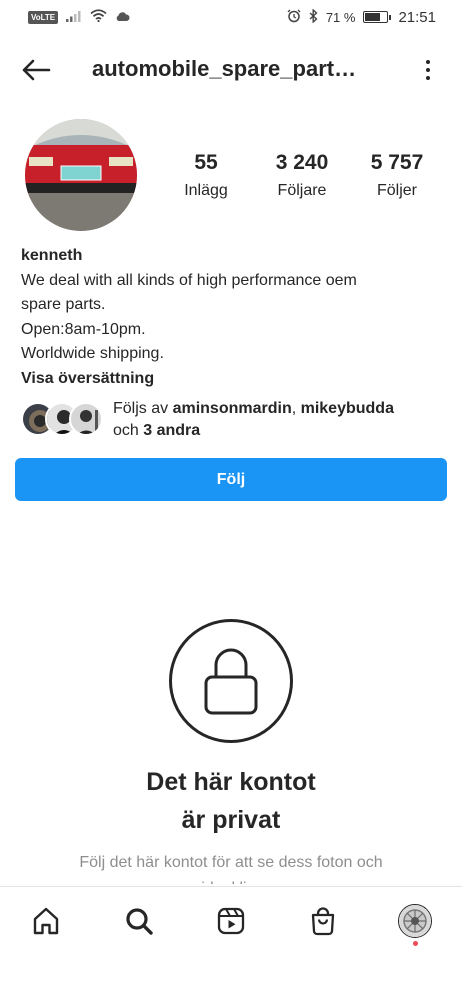 This screenshot has height=1000, width=462. Describe the element at coordinates (63, 304) in the screenshot. I see `bio-line: spare parts.` at that location.